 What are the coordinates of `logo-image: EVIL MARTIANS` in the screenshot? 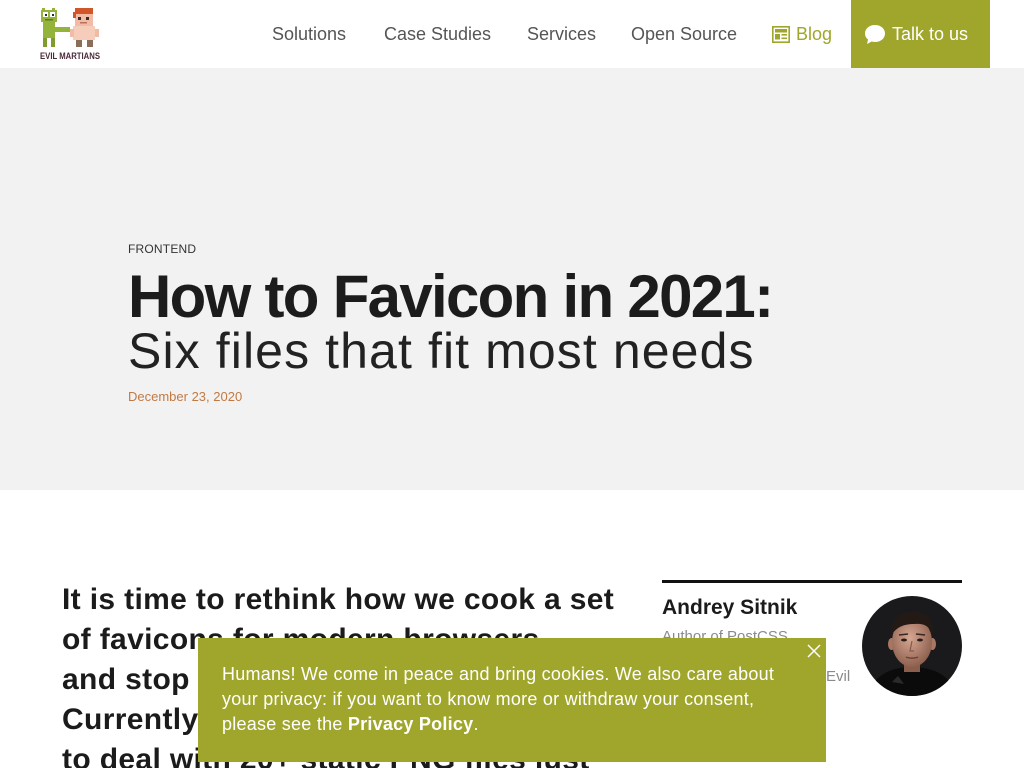 It's located at (70, 34).